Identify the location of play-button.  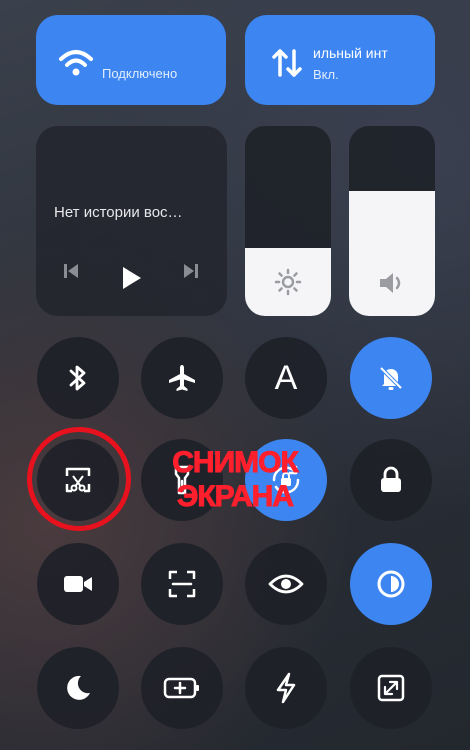
(131, 280).